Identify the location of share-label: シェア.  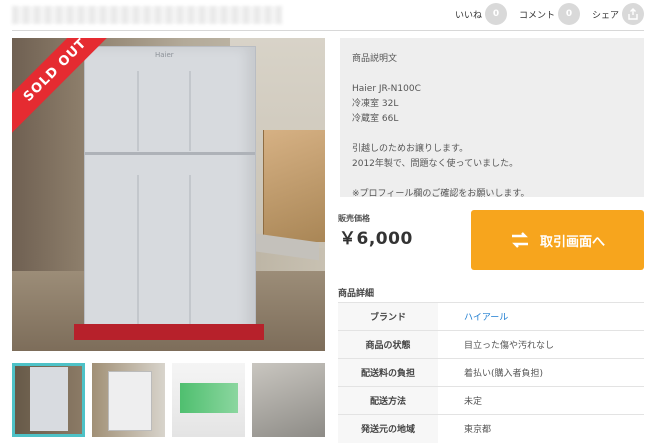
(605, 15).